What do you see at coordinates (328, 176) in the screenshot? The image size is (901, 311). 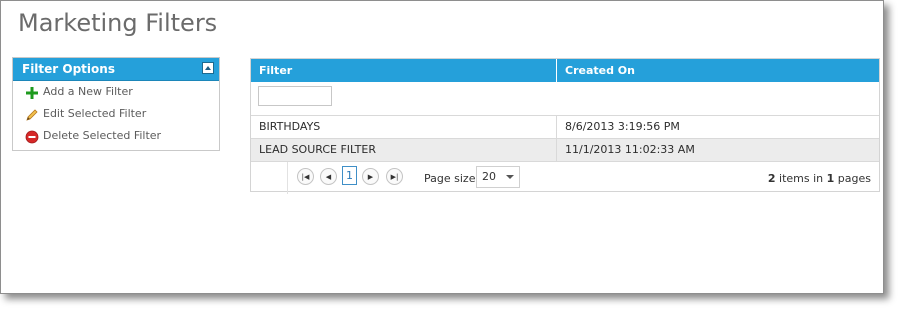 I see `prev-page-icon: ◀` at bounding box center [328, 176].